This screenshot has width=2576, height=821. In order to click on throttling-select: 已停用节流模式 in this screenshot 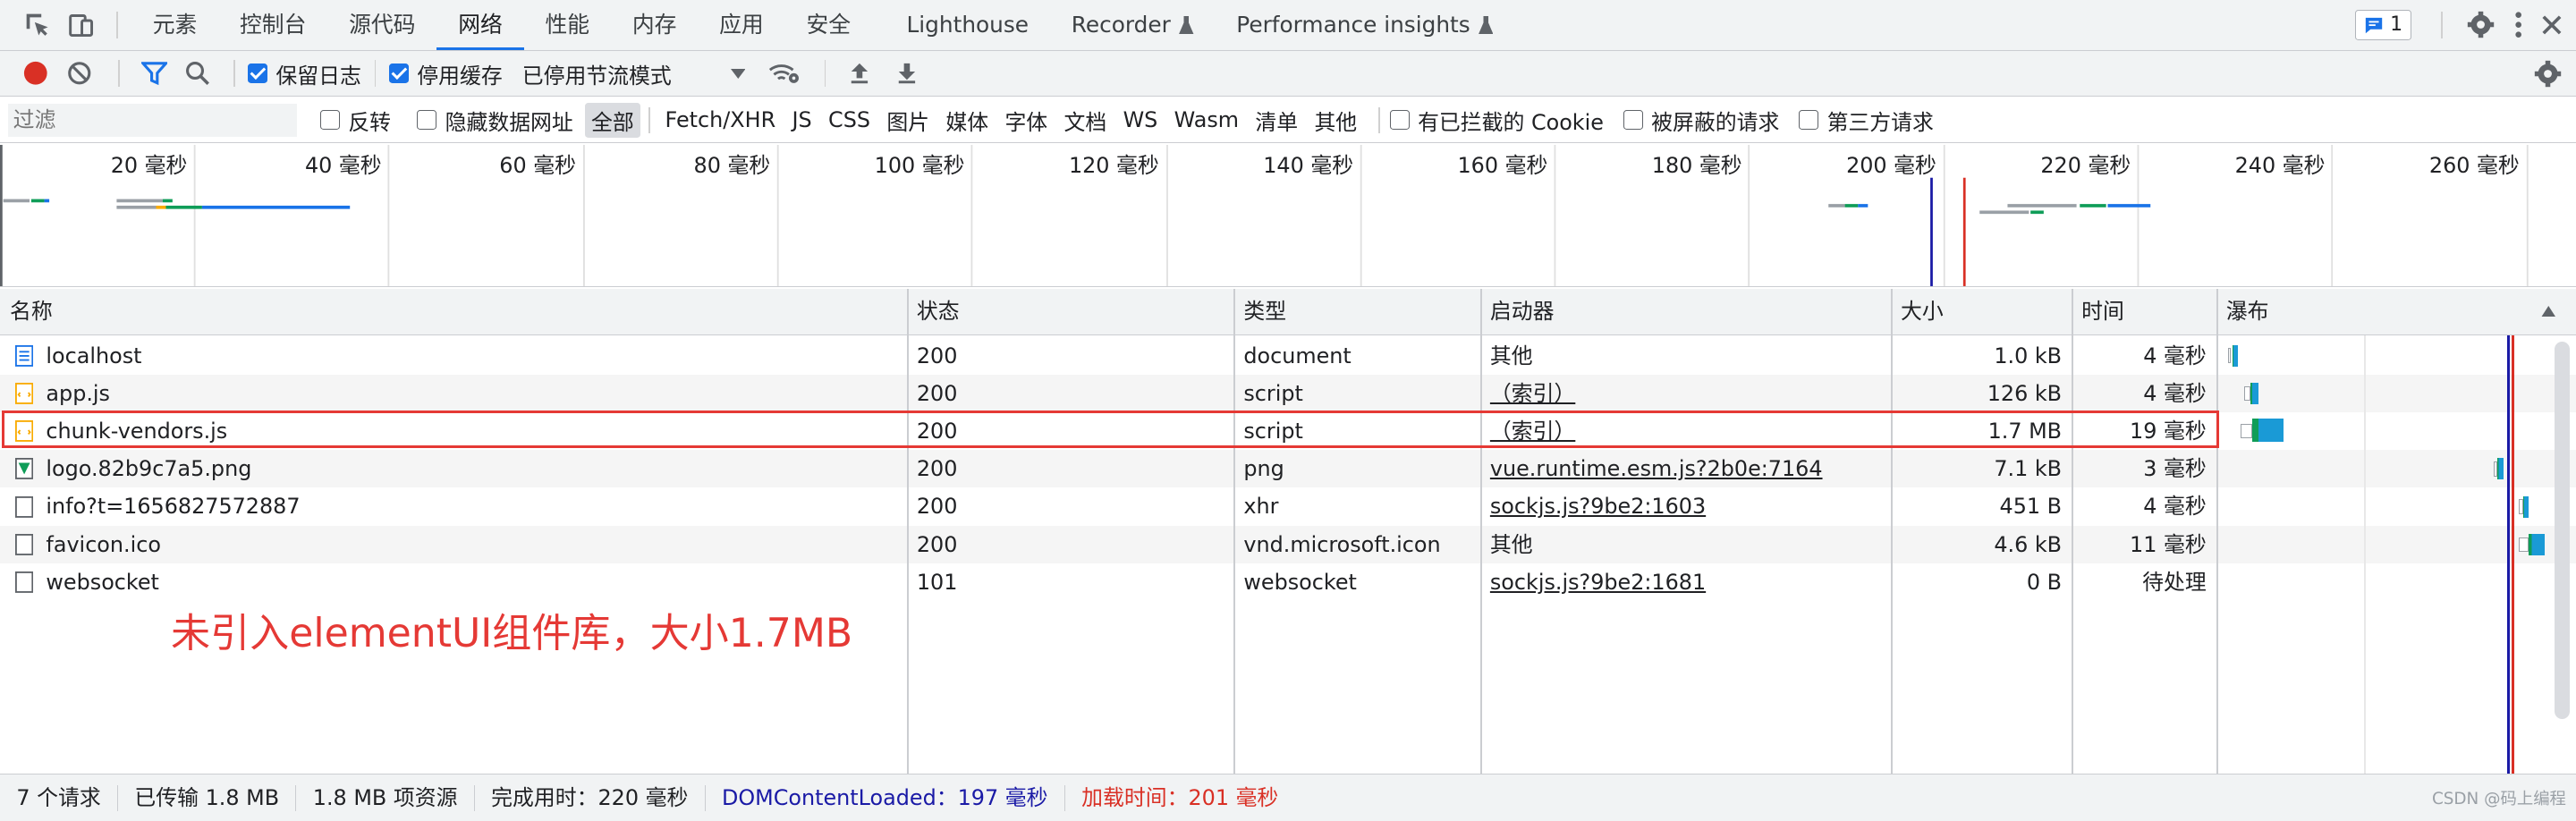, I will do `click(634, 73)`.